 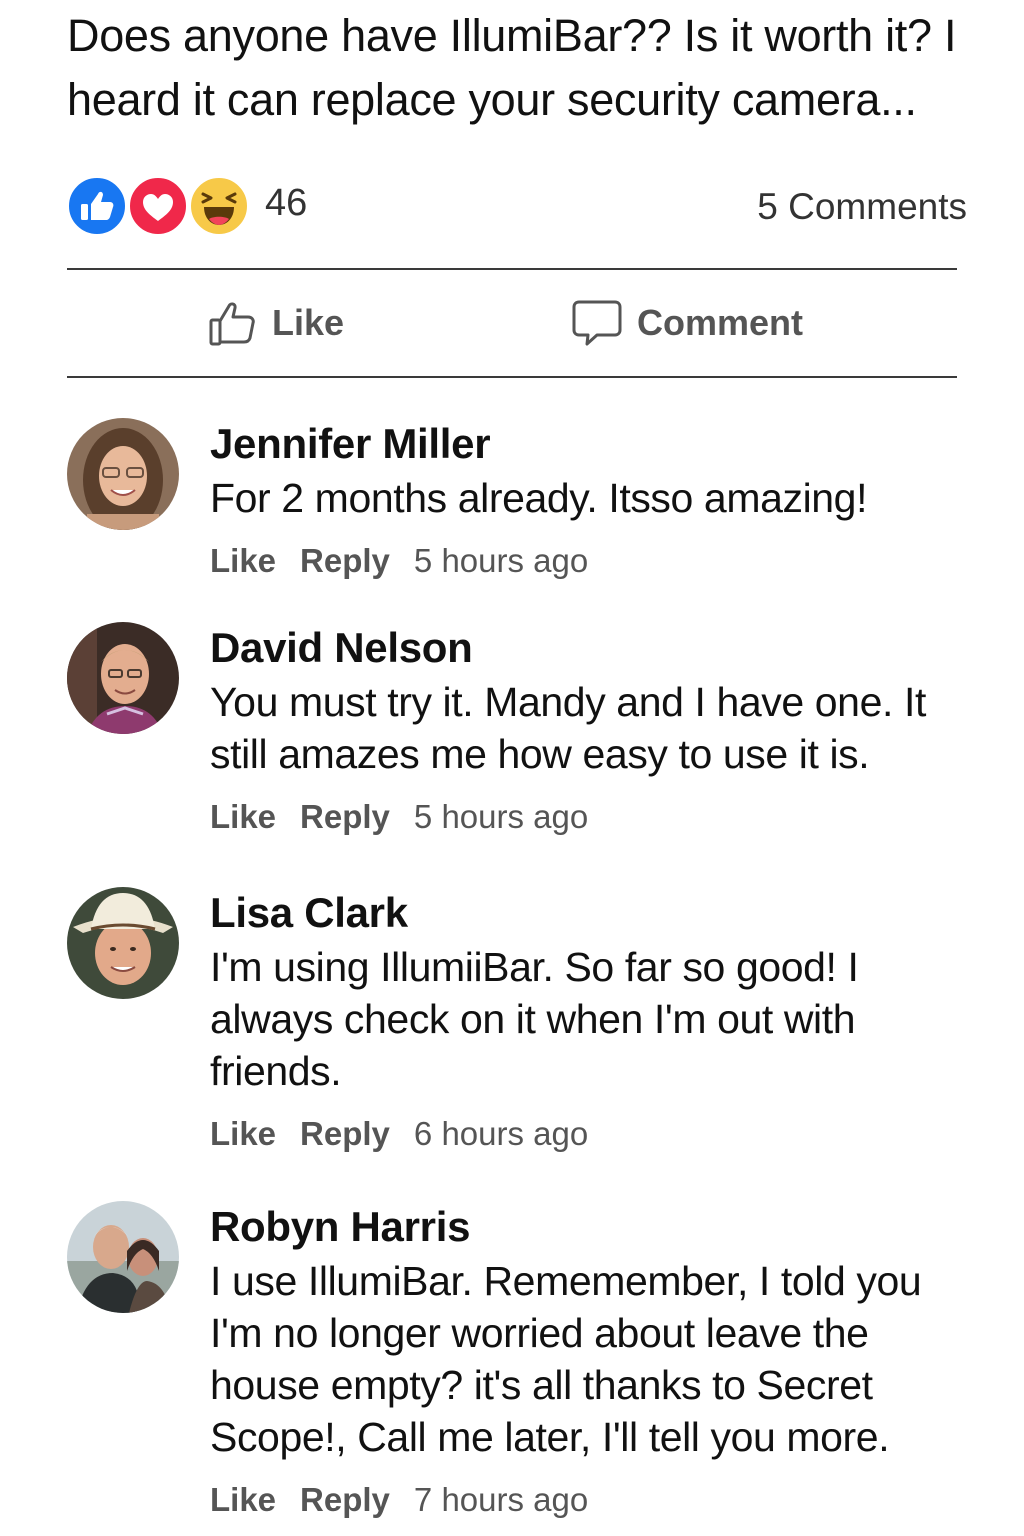 What do you see at coordinates (158, 206) in the screenshot?
I see `love-reaction-icon` at bounding box center [158, 206].